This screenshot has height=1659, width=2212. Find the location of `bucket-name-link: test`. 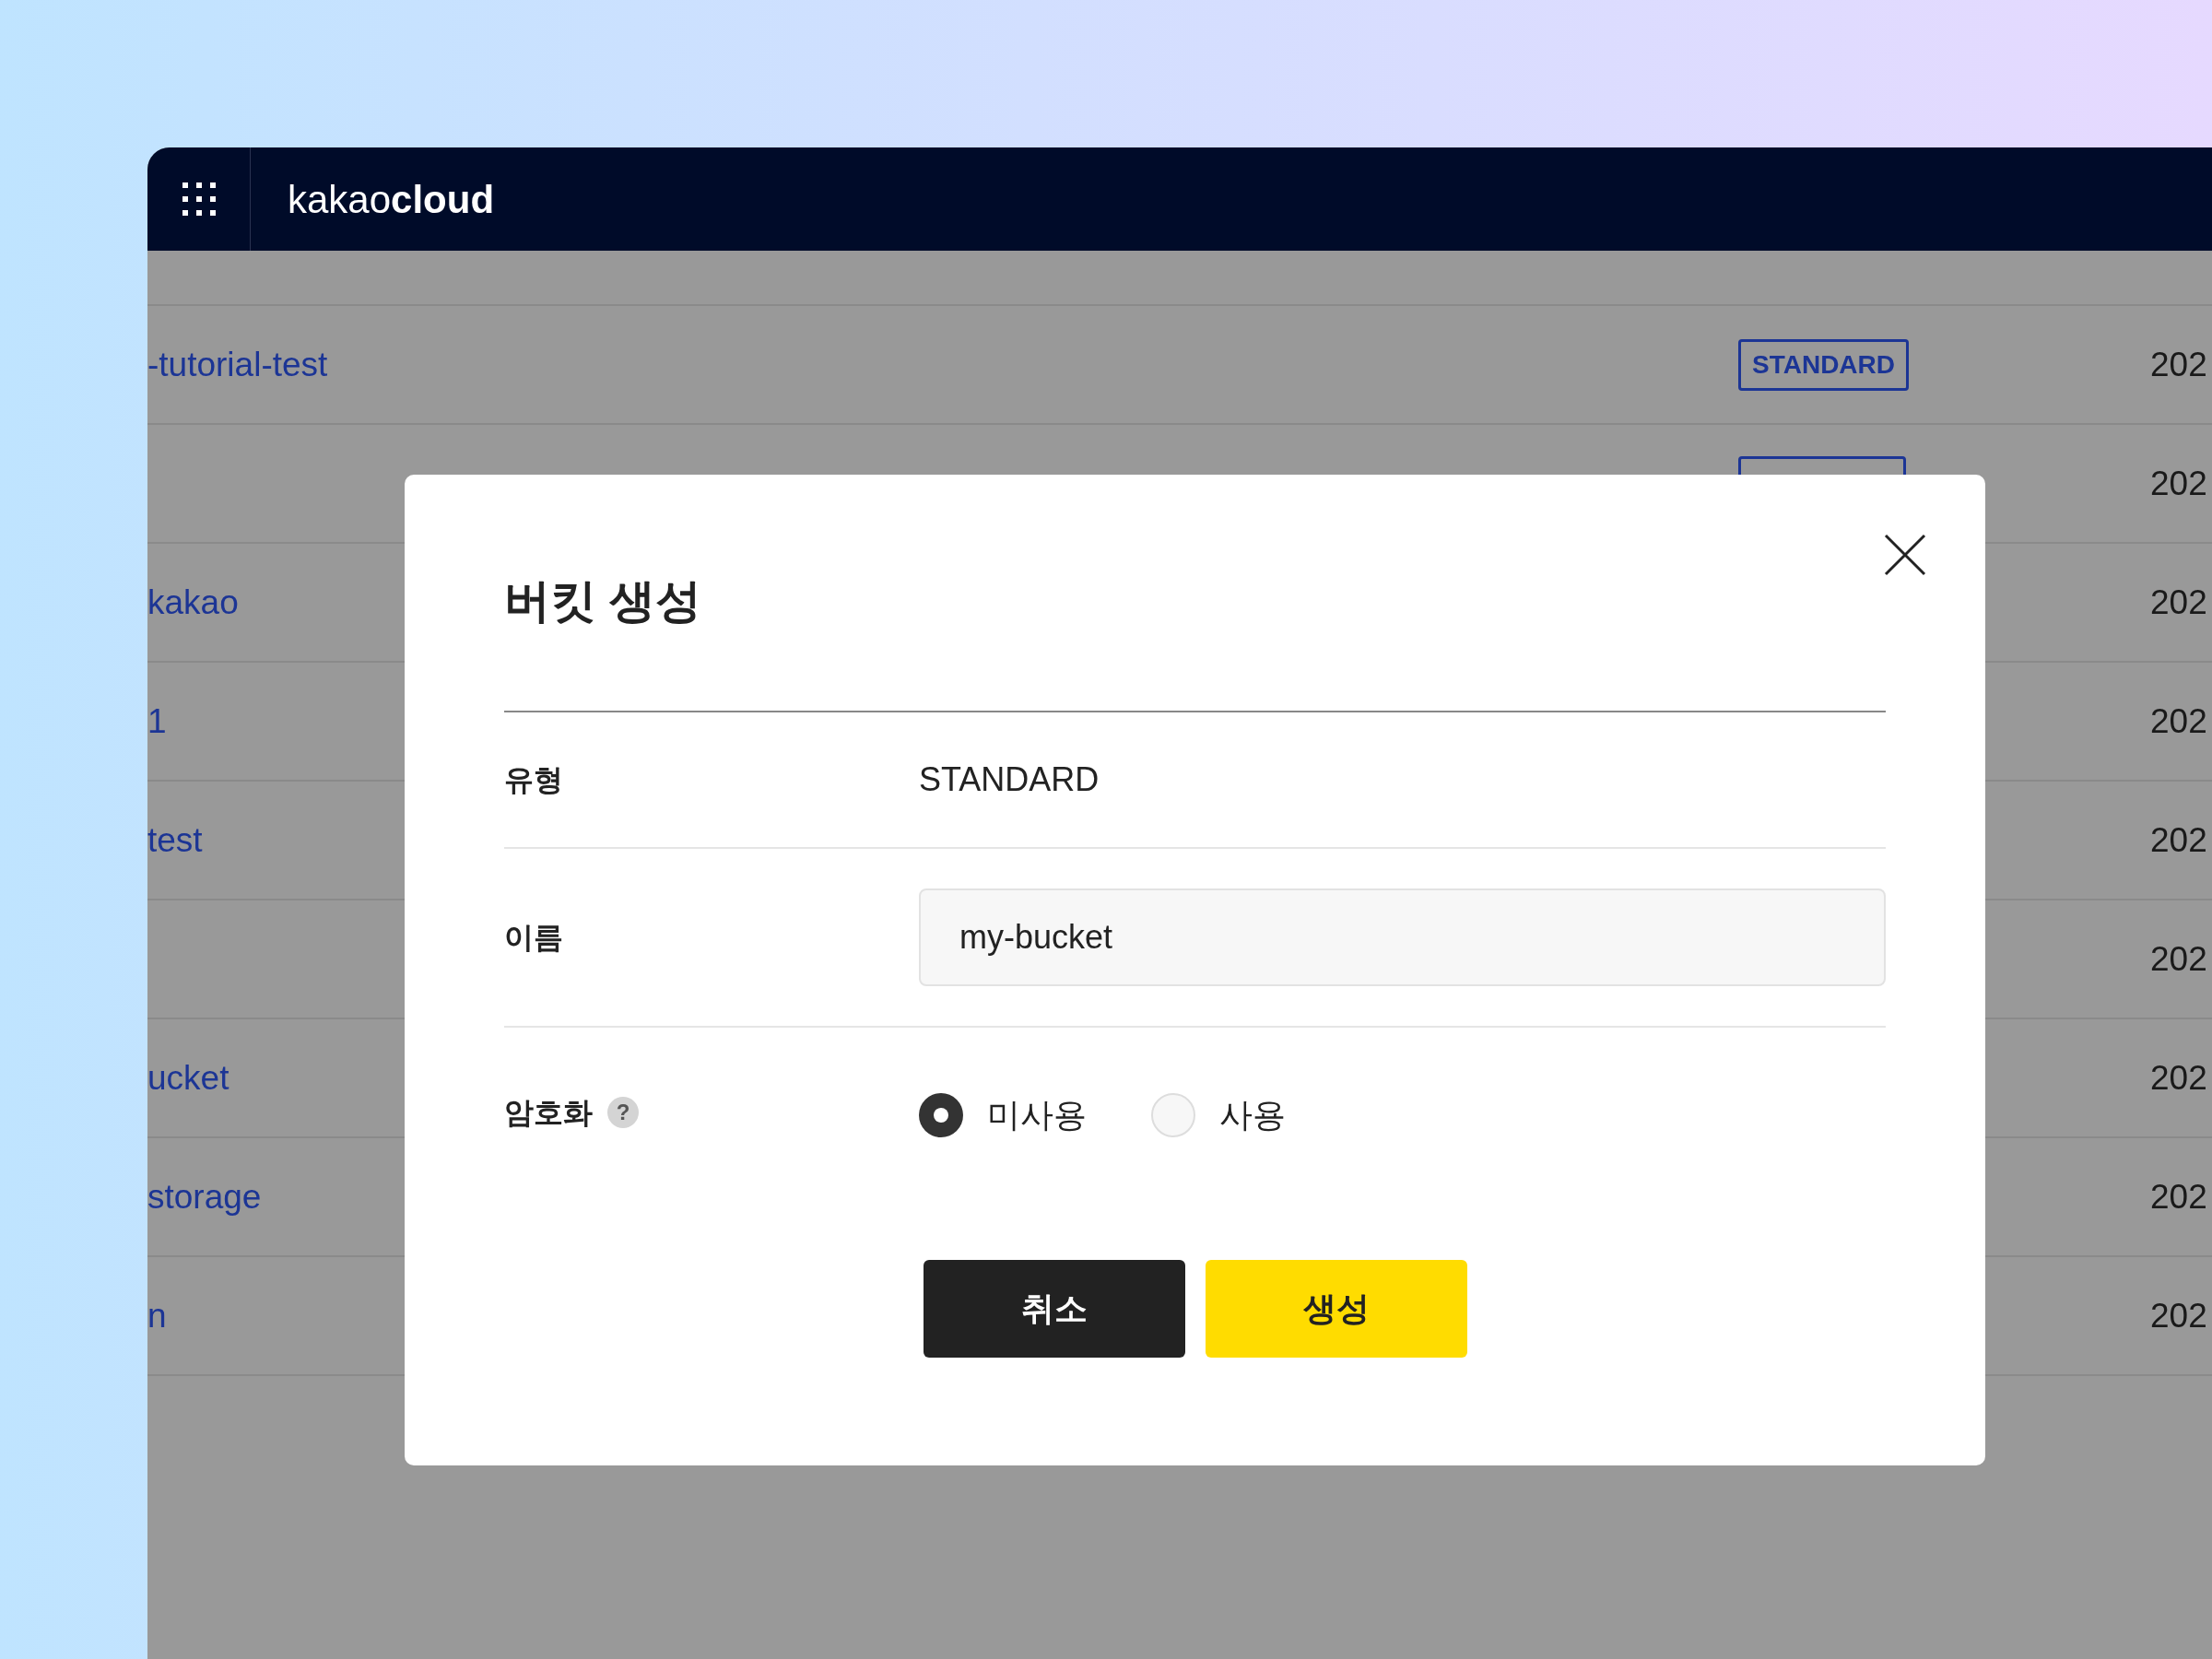

bucket-name-link: test is located at coordinates (175, 839).